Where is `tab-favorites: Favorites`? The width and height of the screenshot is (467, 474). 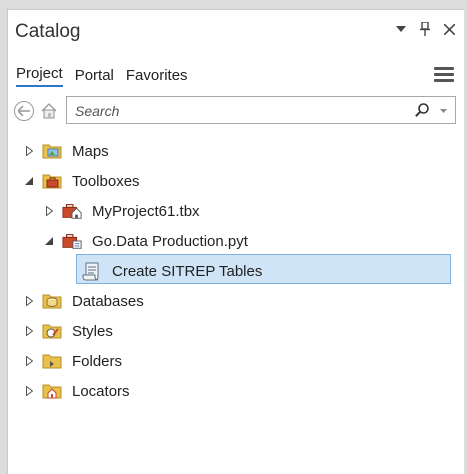
tab-favorites: Favorites is located at coordinates (157, 77).